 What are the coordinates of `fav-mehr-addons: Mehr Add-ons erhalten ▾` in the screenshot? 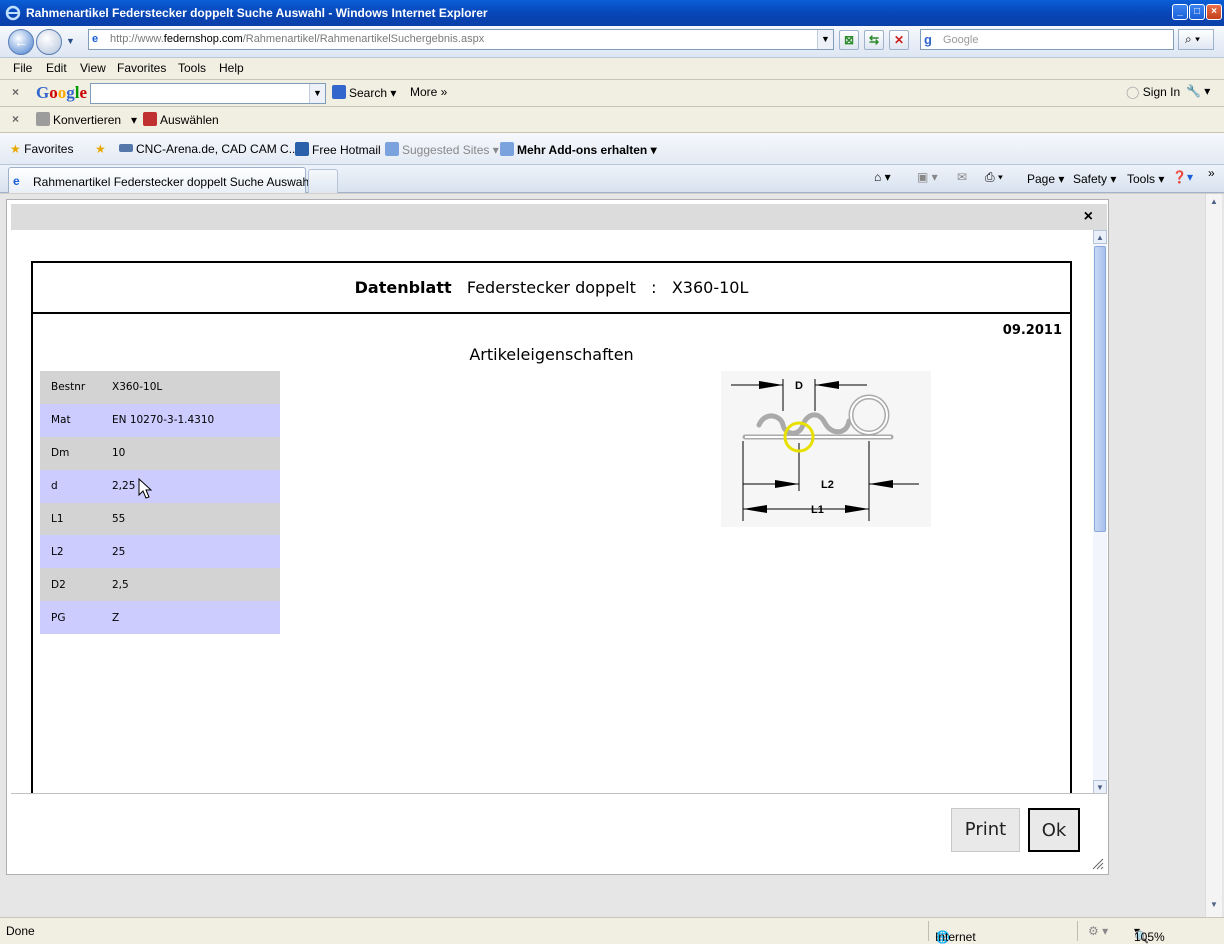 It's located at (578, 149).